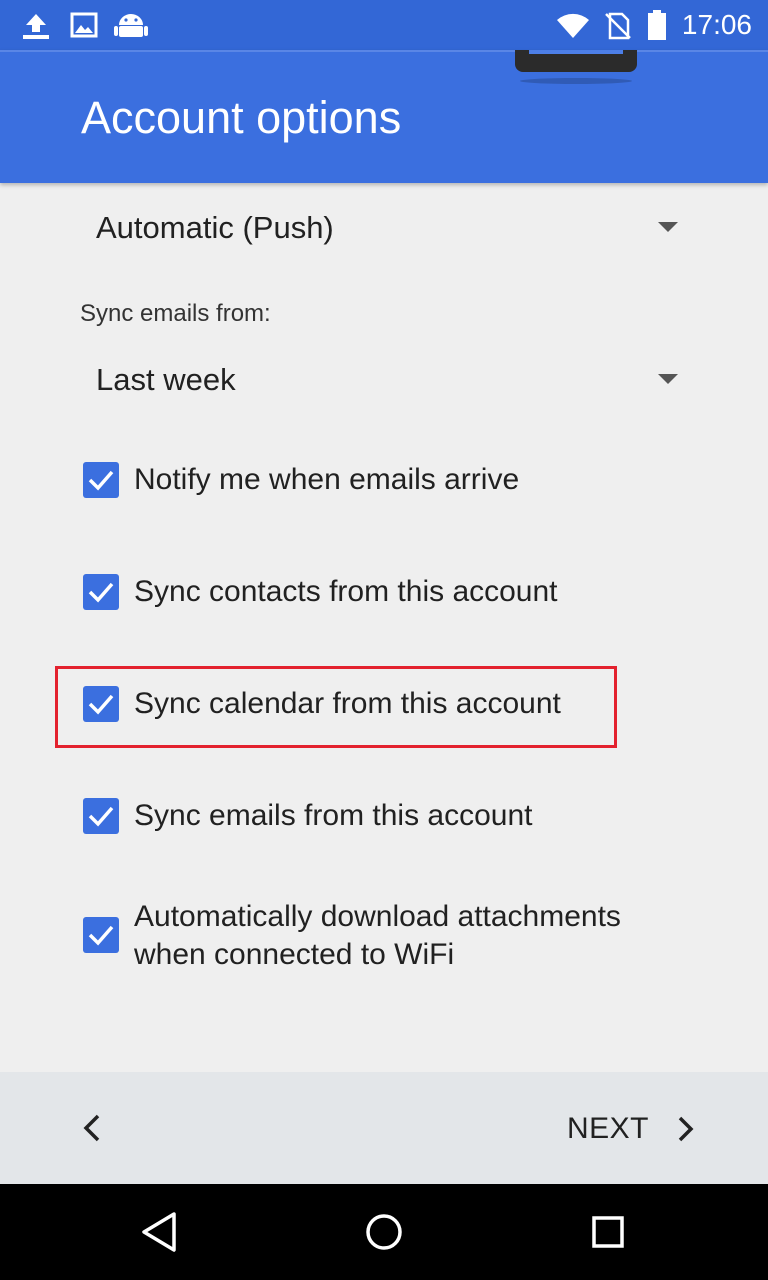 Image resolution: width=768 pixels, height=1280 pixels. Describe the element at coordinates (384, 51) in the screenshot. I see `header-divider` at that location.